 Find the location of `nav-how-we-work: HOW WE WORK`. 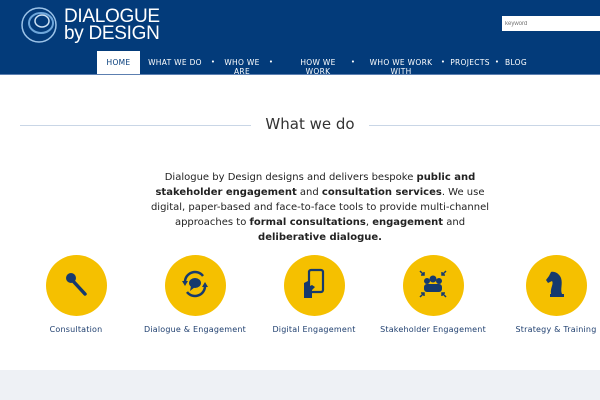

nav-how-we-work: HOW WE WORK is located at coordinates (318, 63).